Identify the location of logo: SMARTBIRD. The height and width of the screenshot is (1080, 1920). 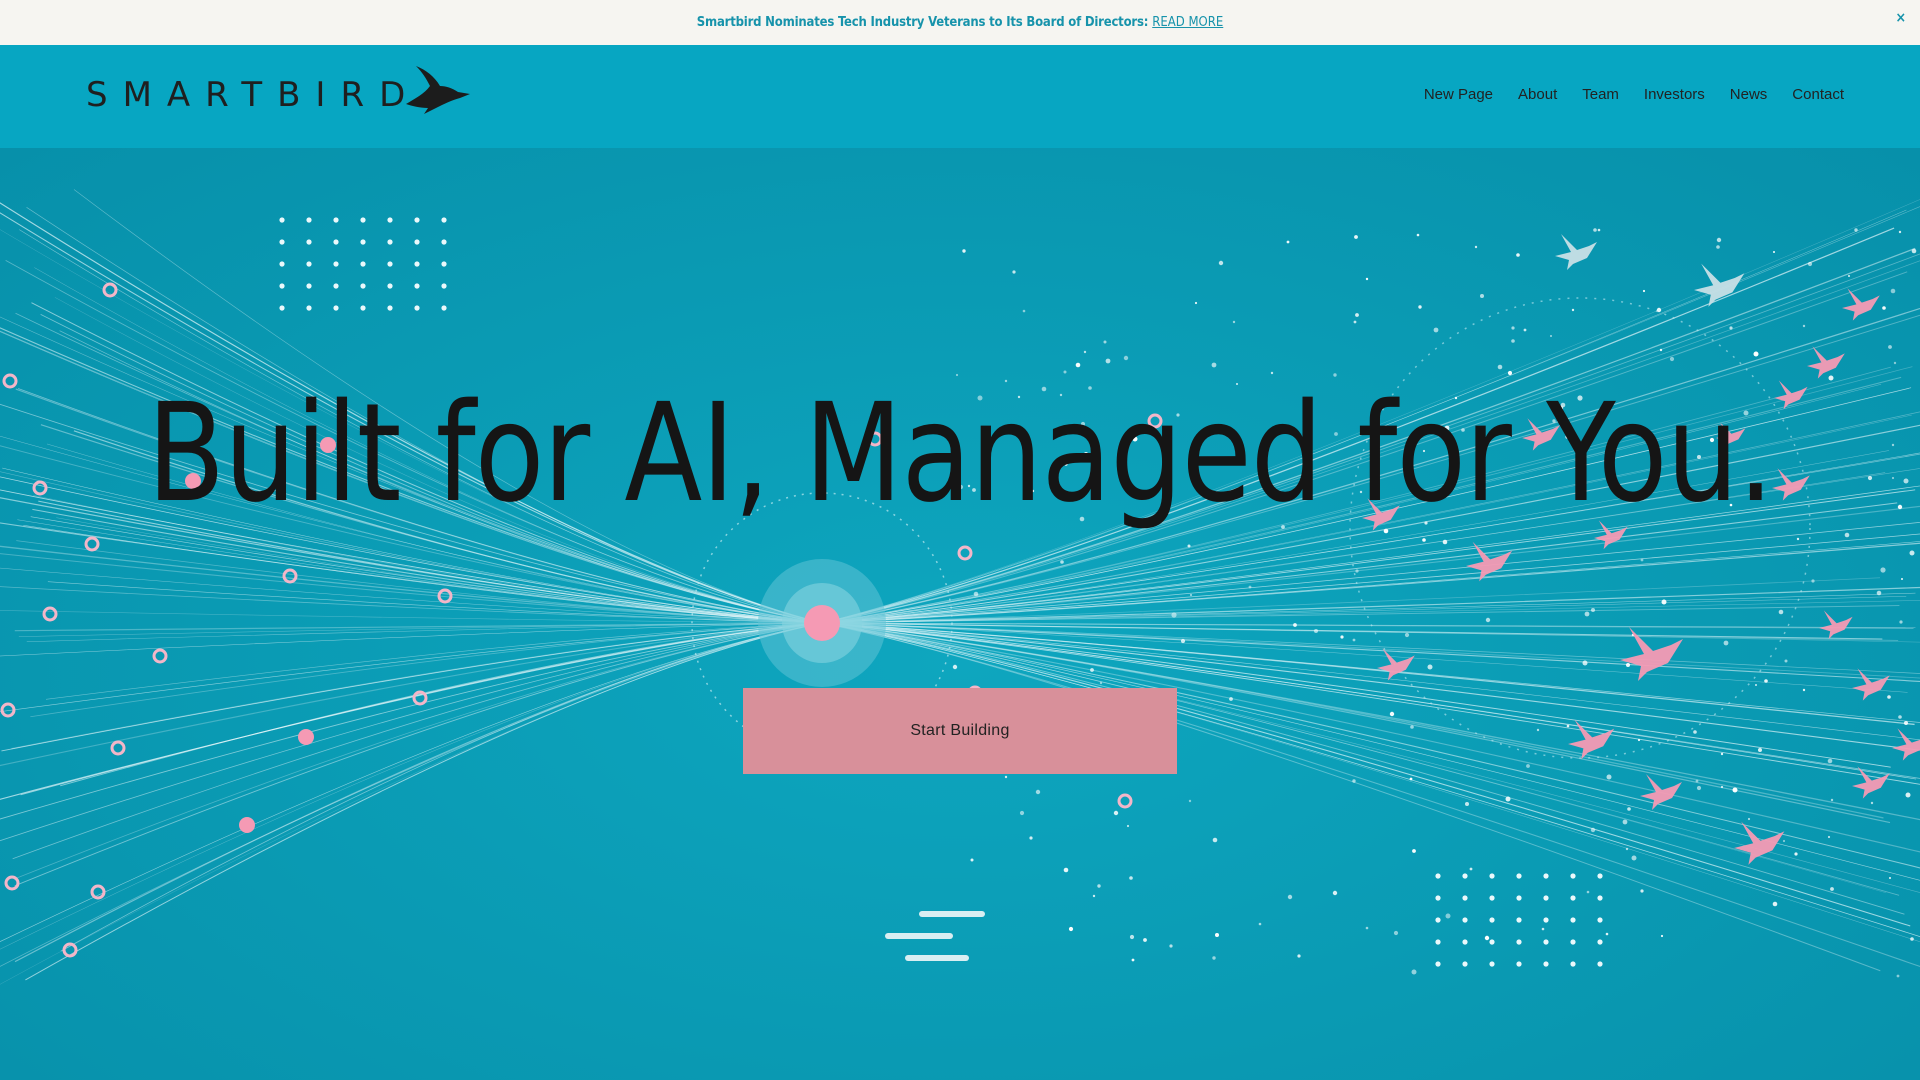
(279, 93).